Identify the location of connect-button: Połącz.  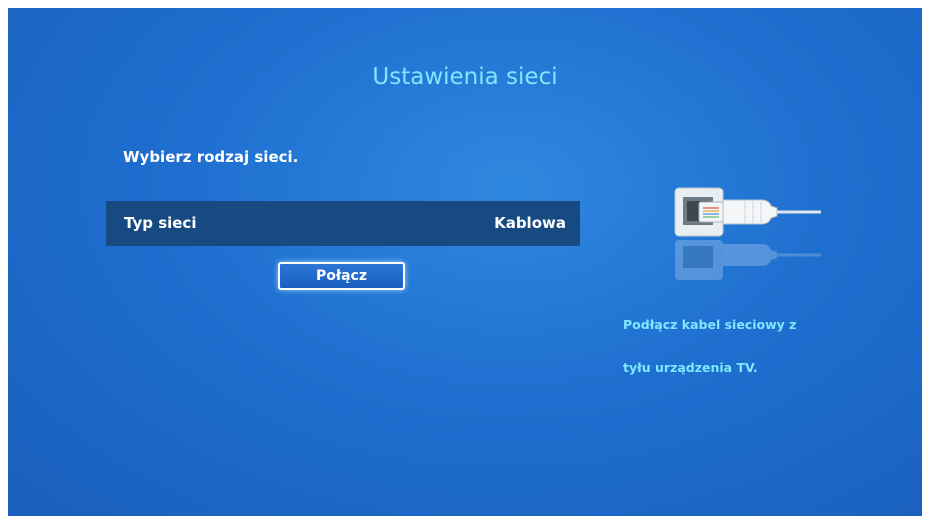
(341, 276).